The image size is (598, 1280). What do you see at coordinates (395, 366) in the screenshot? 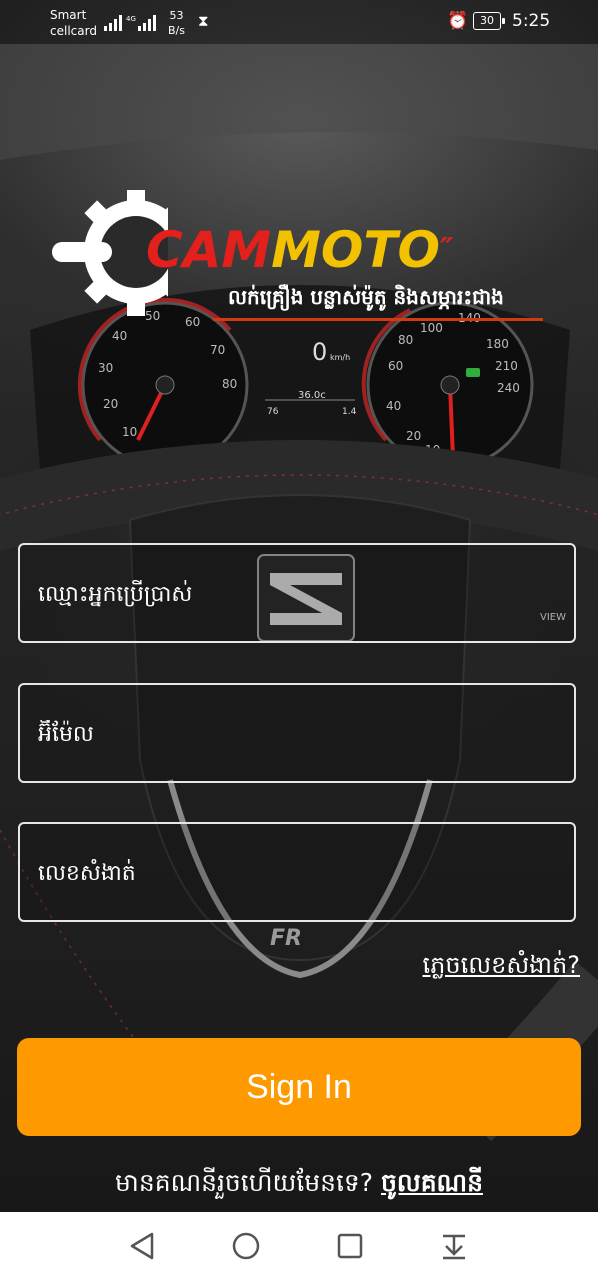
I see `gauge-tick: 60` at bounding box center [395, 366].